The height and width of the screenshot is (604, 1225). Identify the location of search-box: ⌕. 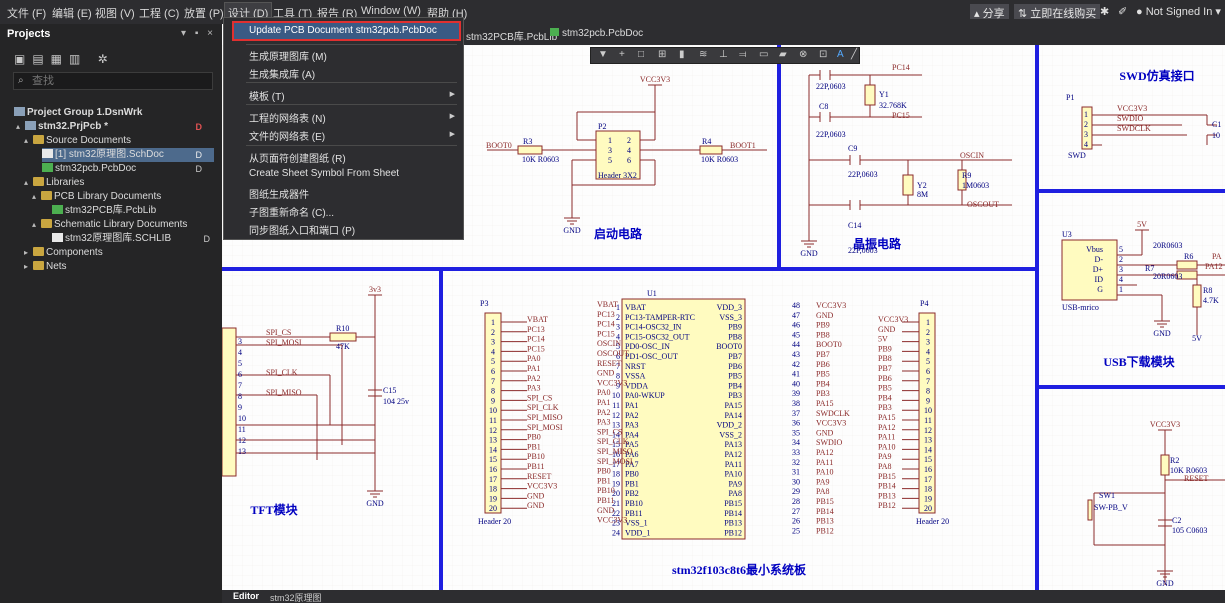
(113, 81).